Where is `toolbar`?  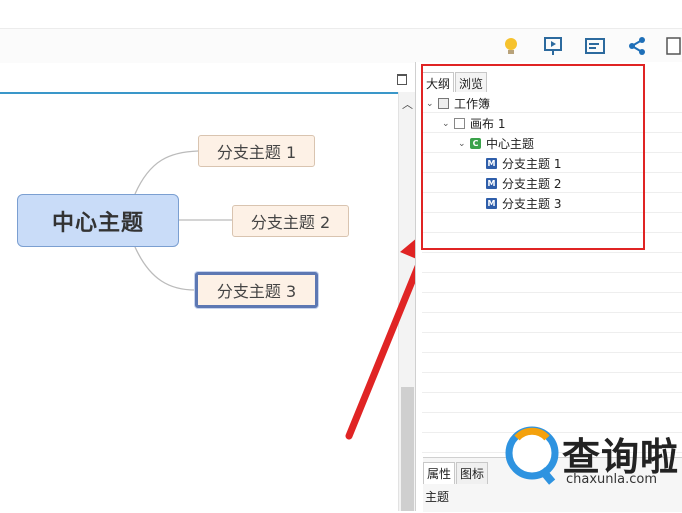
toolbar is located at coordinates (341, 45).